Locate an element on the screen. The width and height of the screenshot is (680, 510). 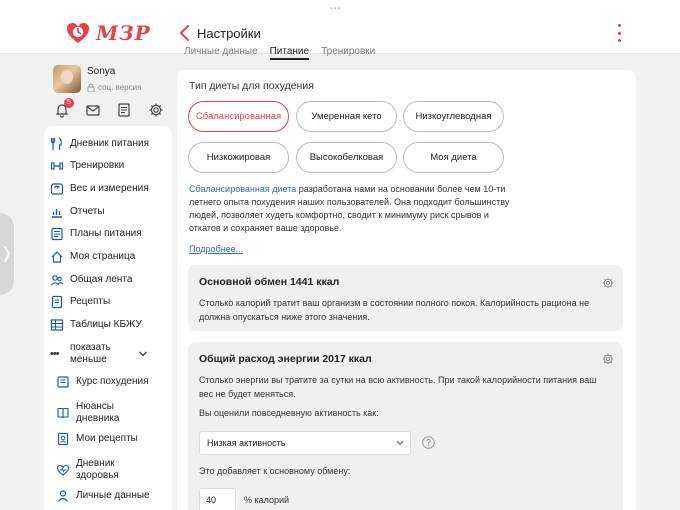
sidebar-item-label: Личные данные is located at coordinates (113, 495).